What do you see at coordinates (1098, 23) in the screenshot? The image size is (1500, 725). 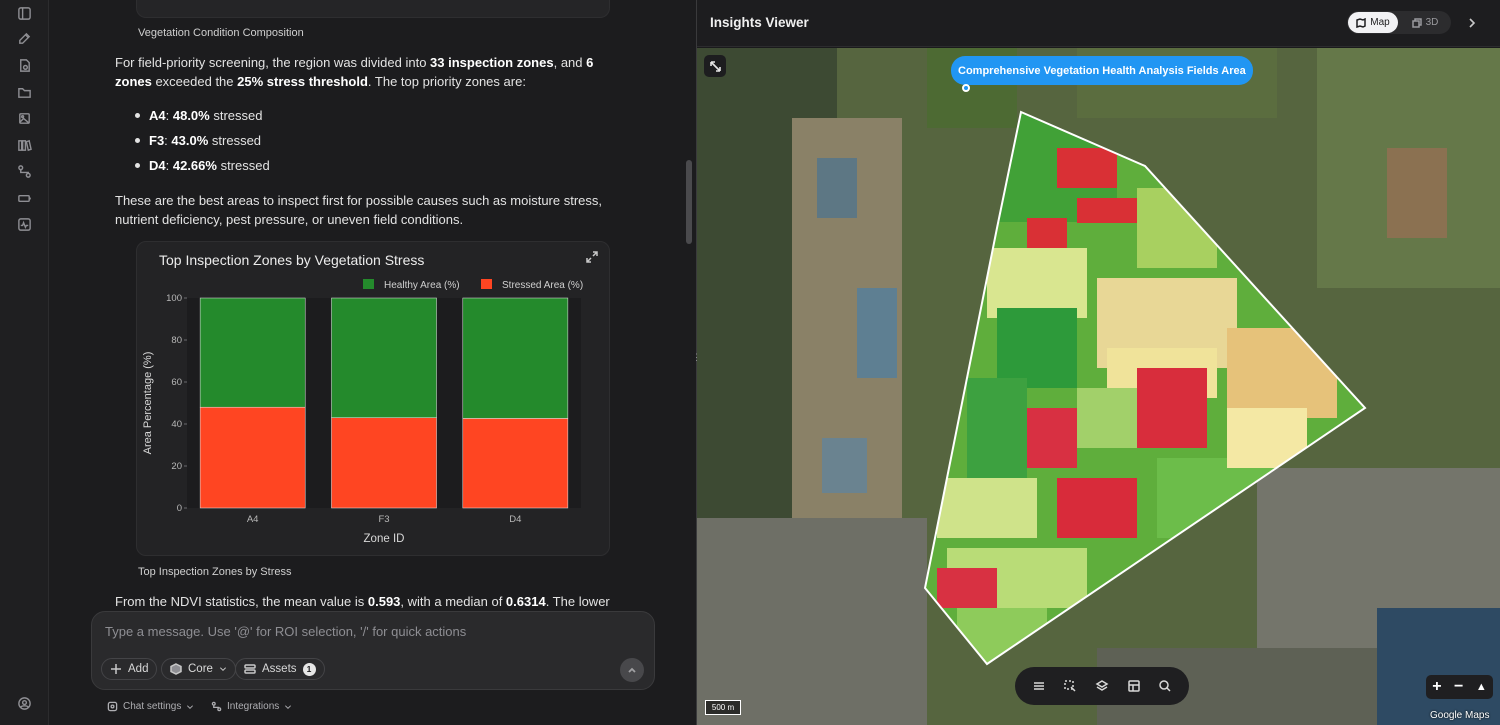 I see `viewer-header: Insights Viewer Map 3D` at bounding box center [1098, 23].